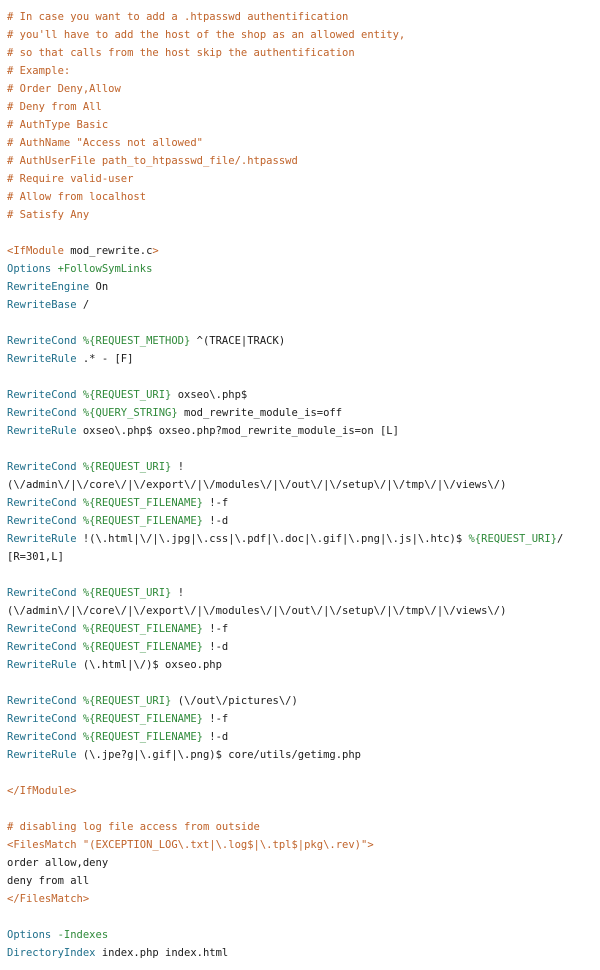 The width and height of the screenshot is (600, 970). I want to click on code-line: RewriteRule (\.html|\/)$ oxseo.php, so click(285, 665).